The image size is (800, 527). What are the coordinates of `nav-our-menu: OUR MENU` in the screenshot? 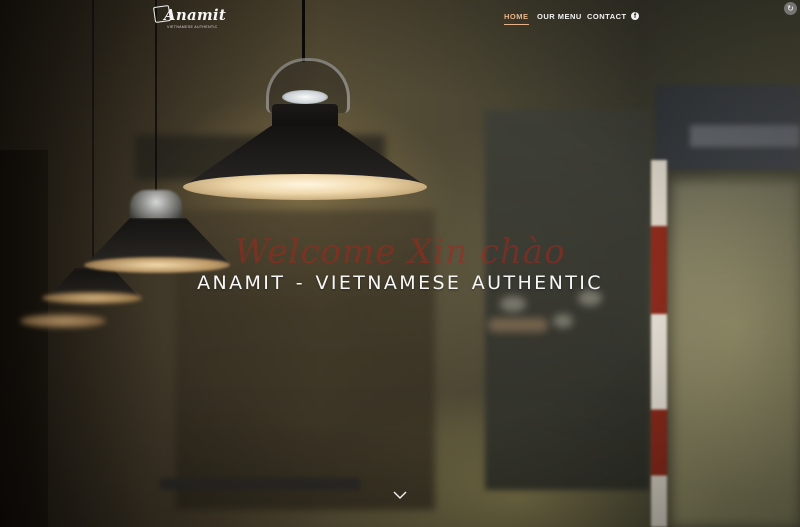 It's located at (559, 16).